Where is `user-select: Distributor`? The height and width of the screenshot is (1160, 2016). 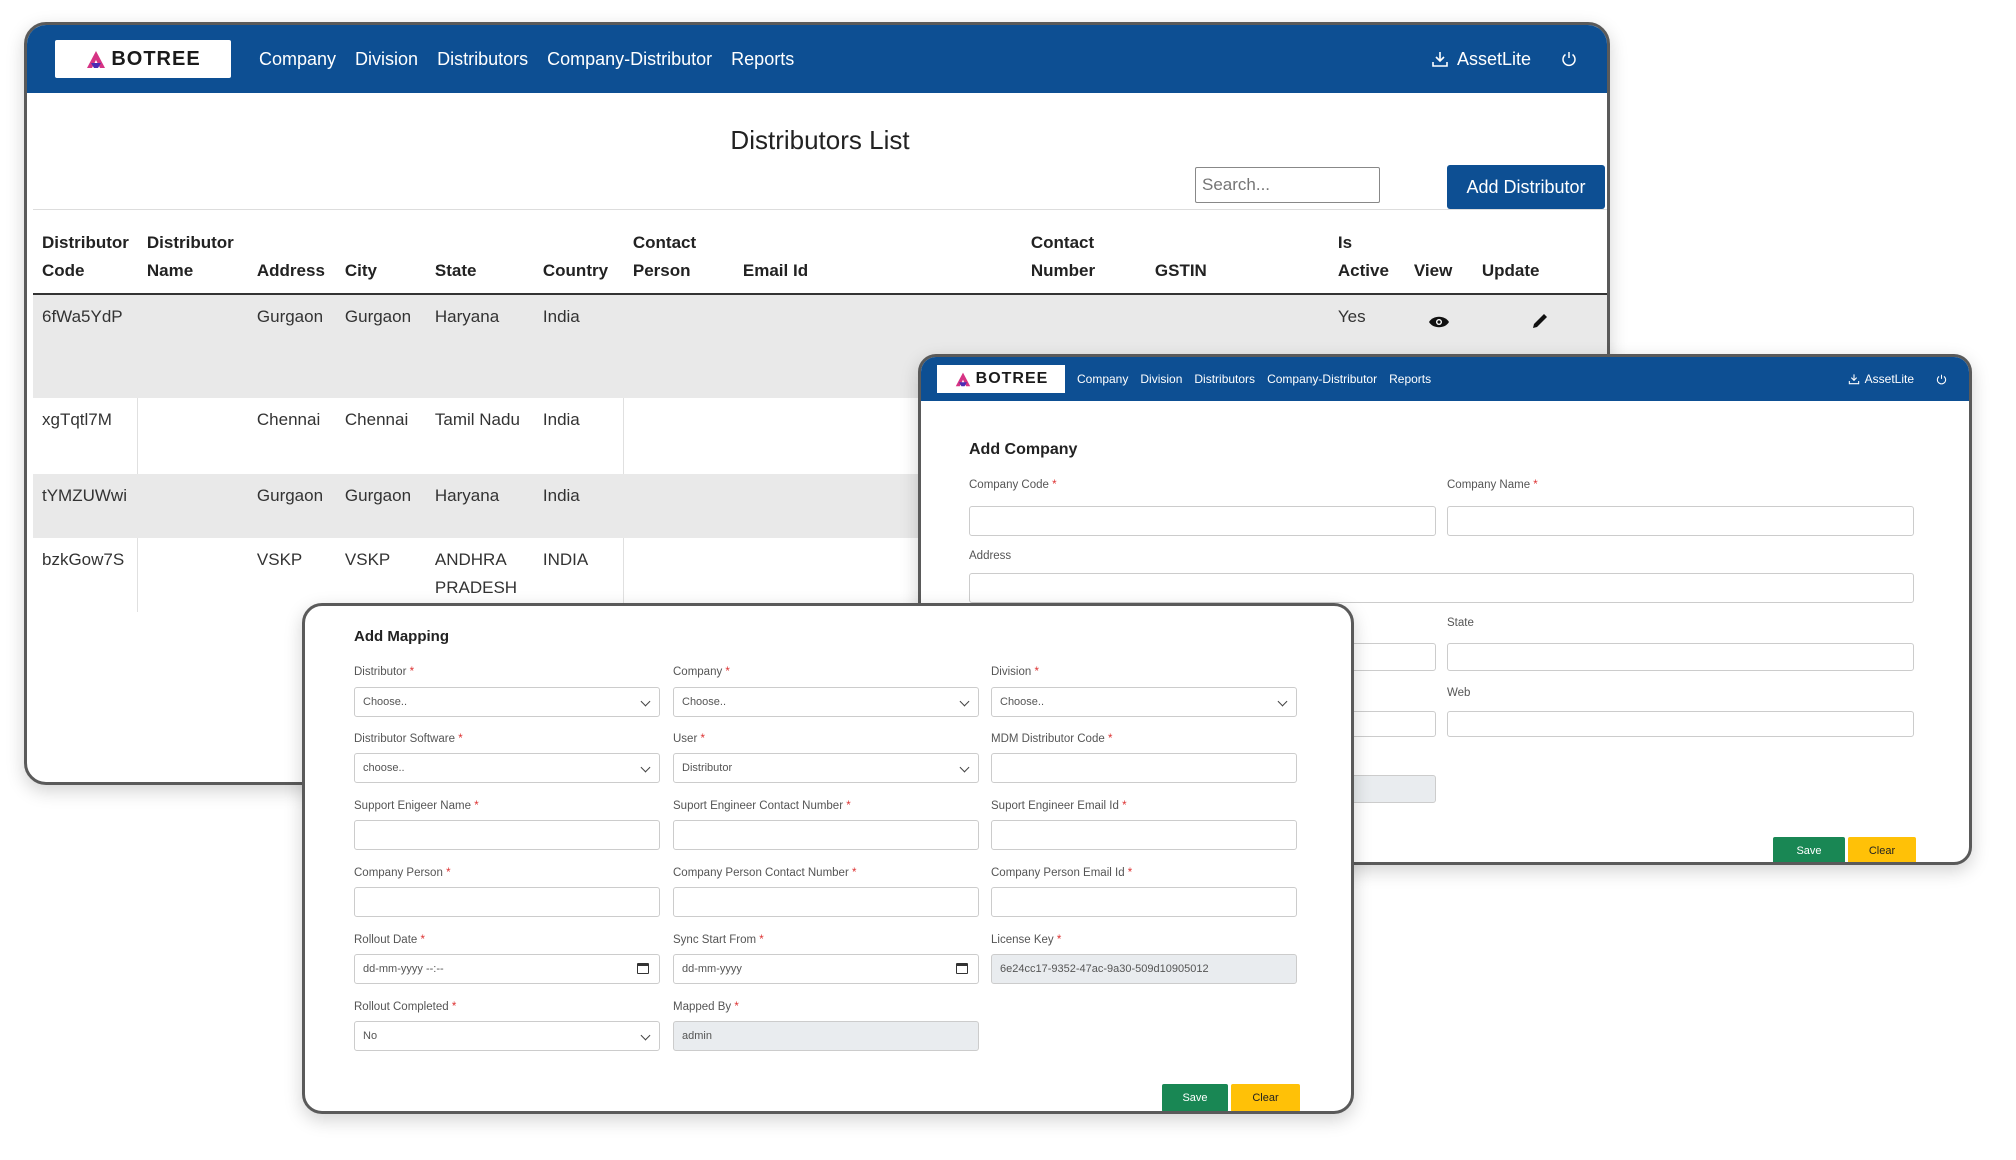
user-select: Distributor is located at coordinates (826, 768).